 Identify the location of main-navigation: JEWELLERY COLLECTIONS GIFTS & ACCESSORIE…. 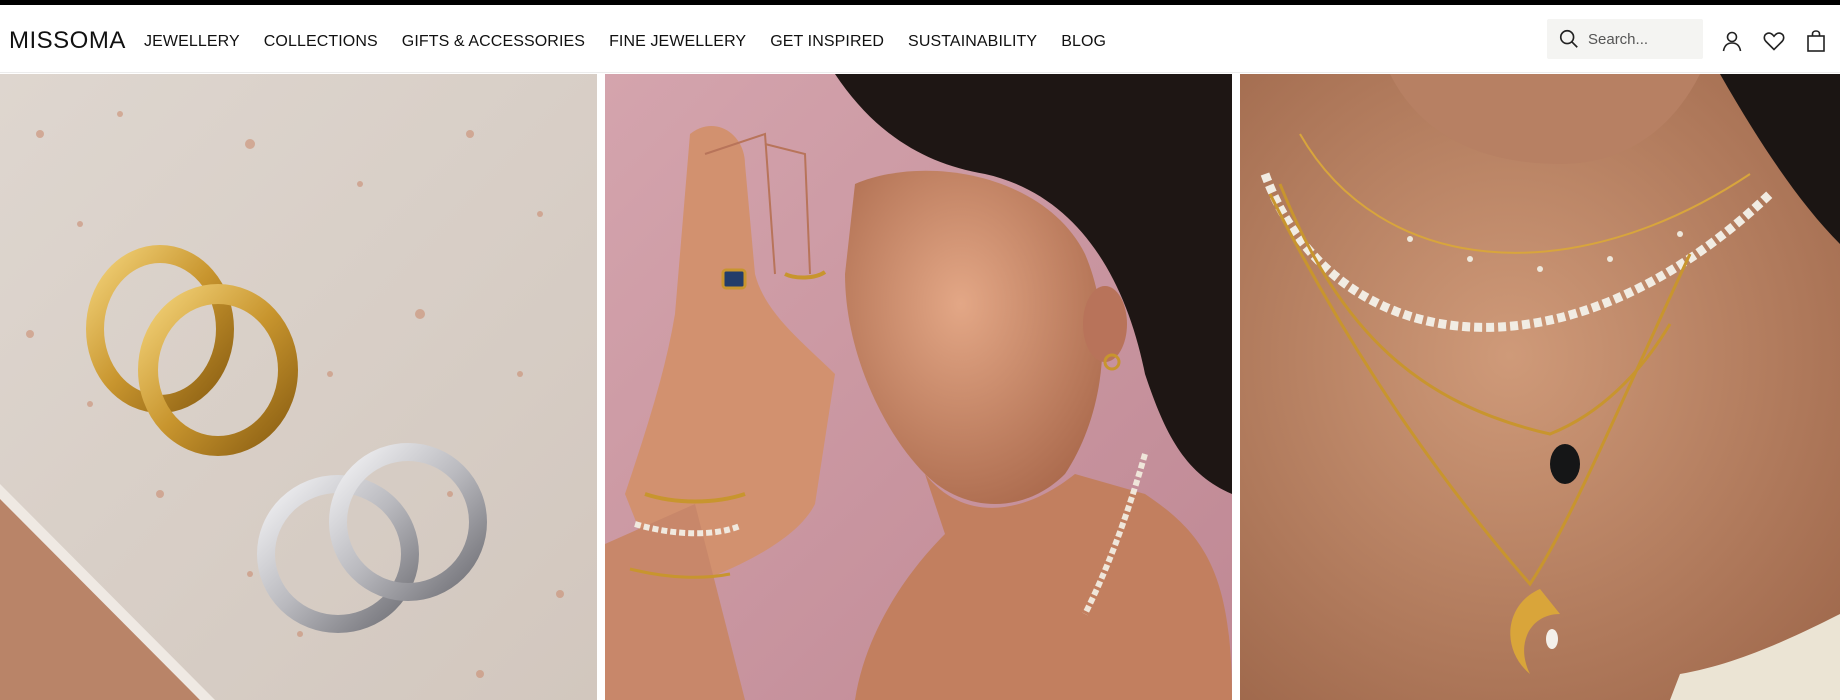
(637, 42).